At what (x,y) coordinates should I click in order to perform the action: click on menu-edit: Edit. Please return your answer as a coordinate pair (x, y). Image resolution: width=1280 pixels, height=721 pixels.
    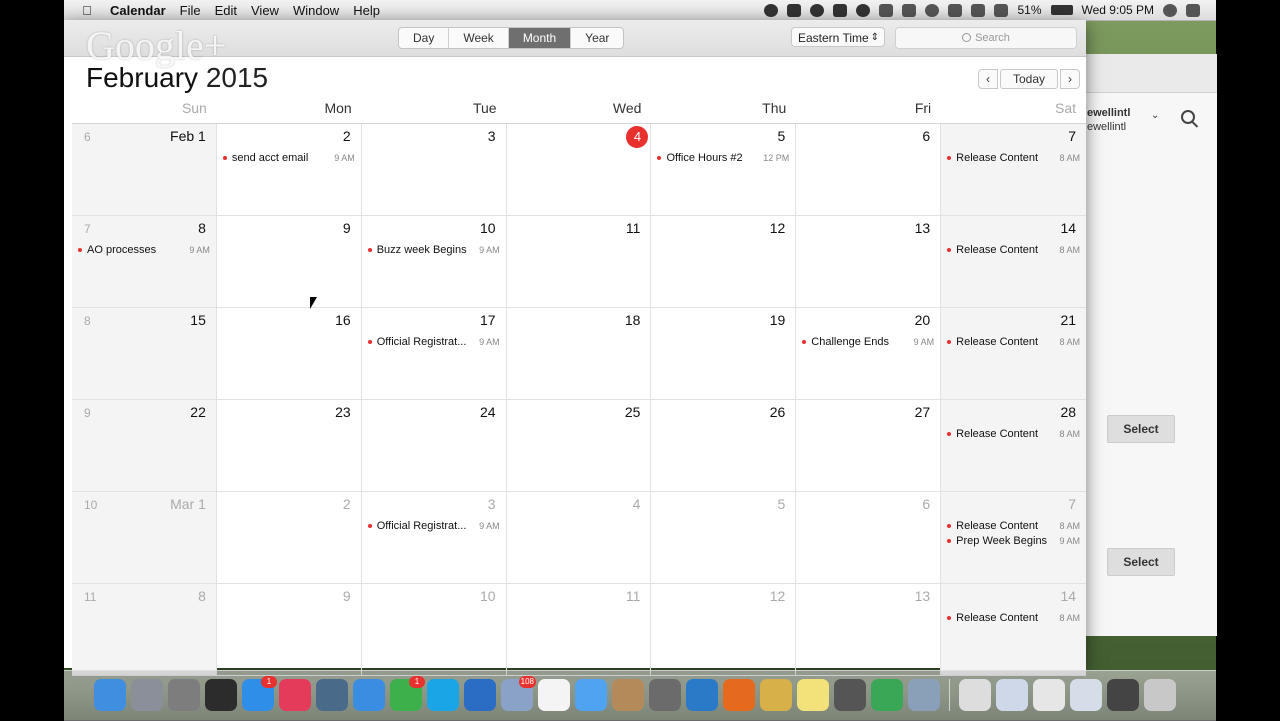
    Looking at the image, I should click on (226, 10).